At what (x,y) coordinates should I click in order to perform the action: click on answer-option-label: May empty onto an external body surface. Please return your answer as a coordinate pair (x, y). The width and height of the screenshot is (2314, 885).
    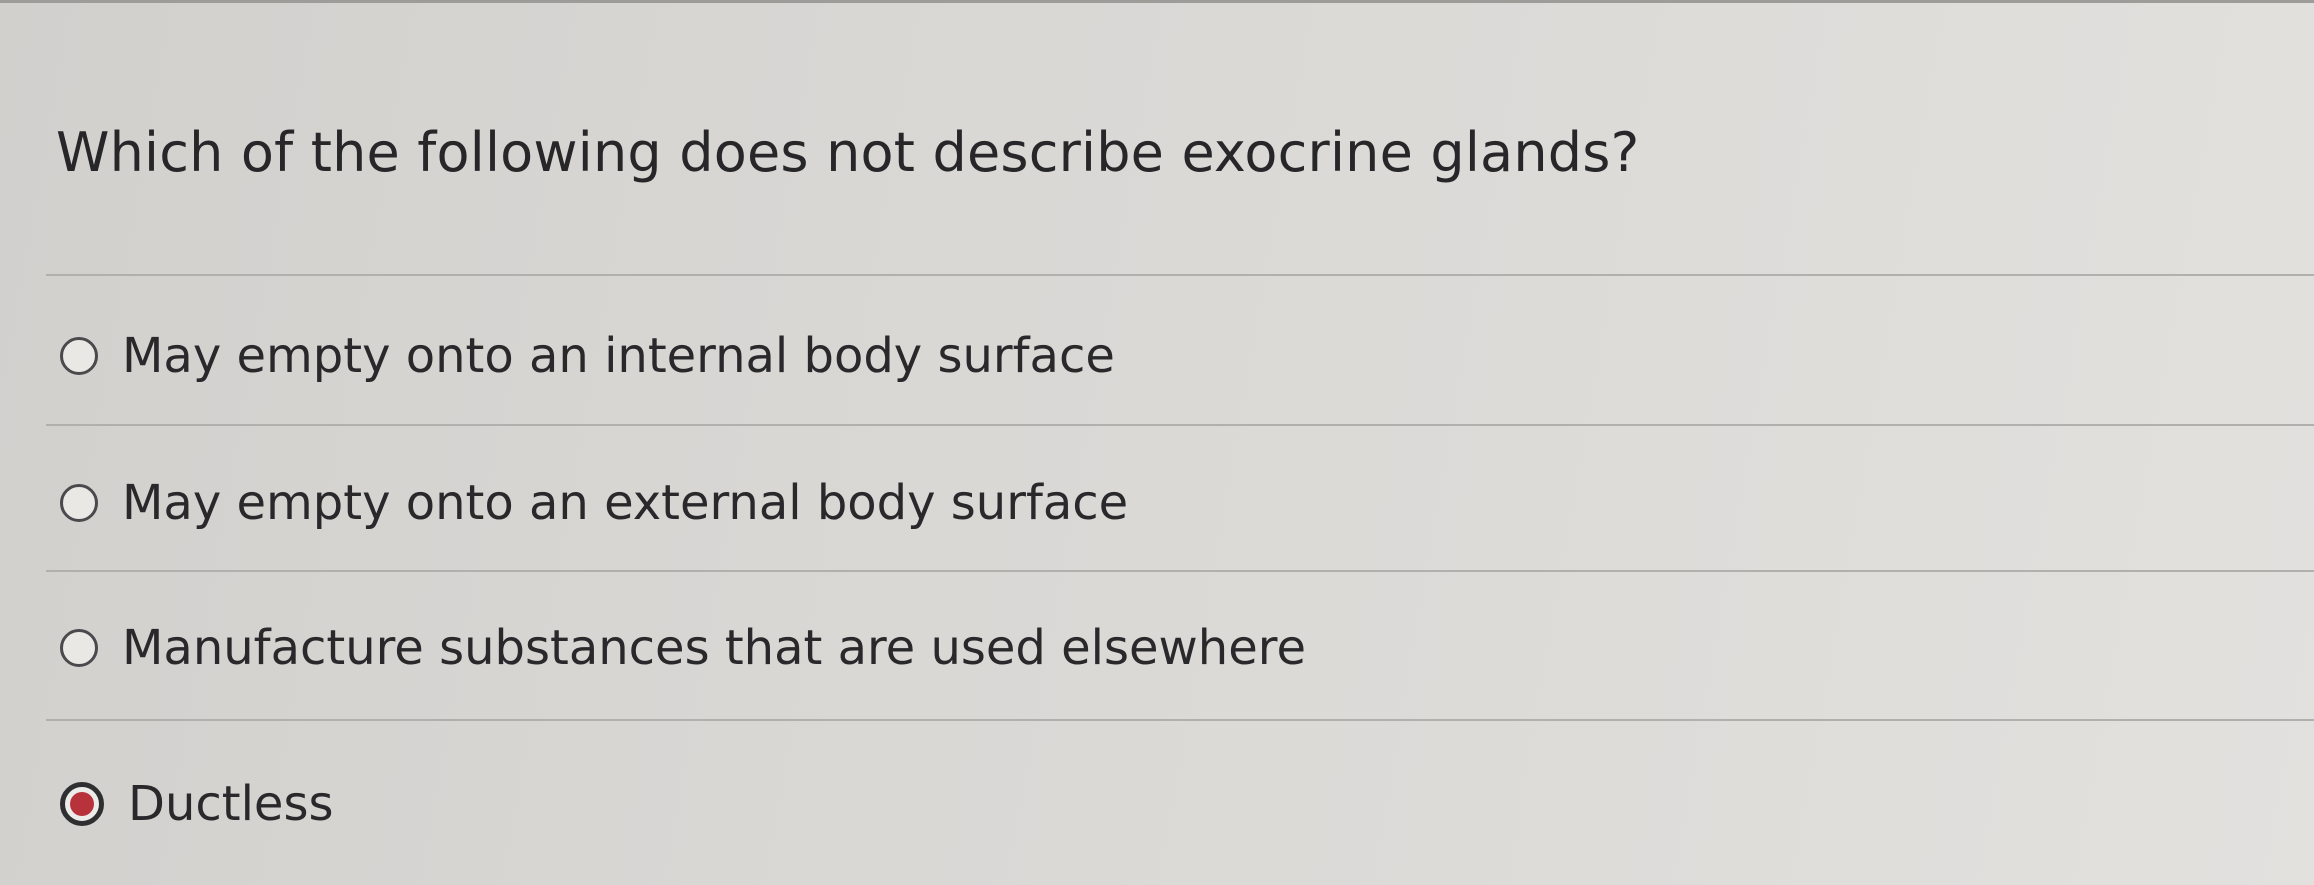
    Looking at the image, I should click on (625, 503).